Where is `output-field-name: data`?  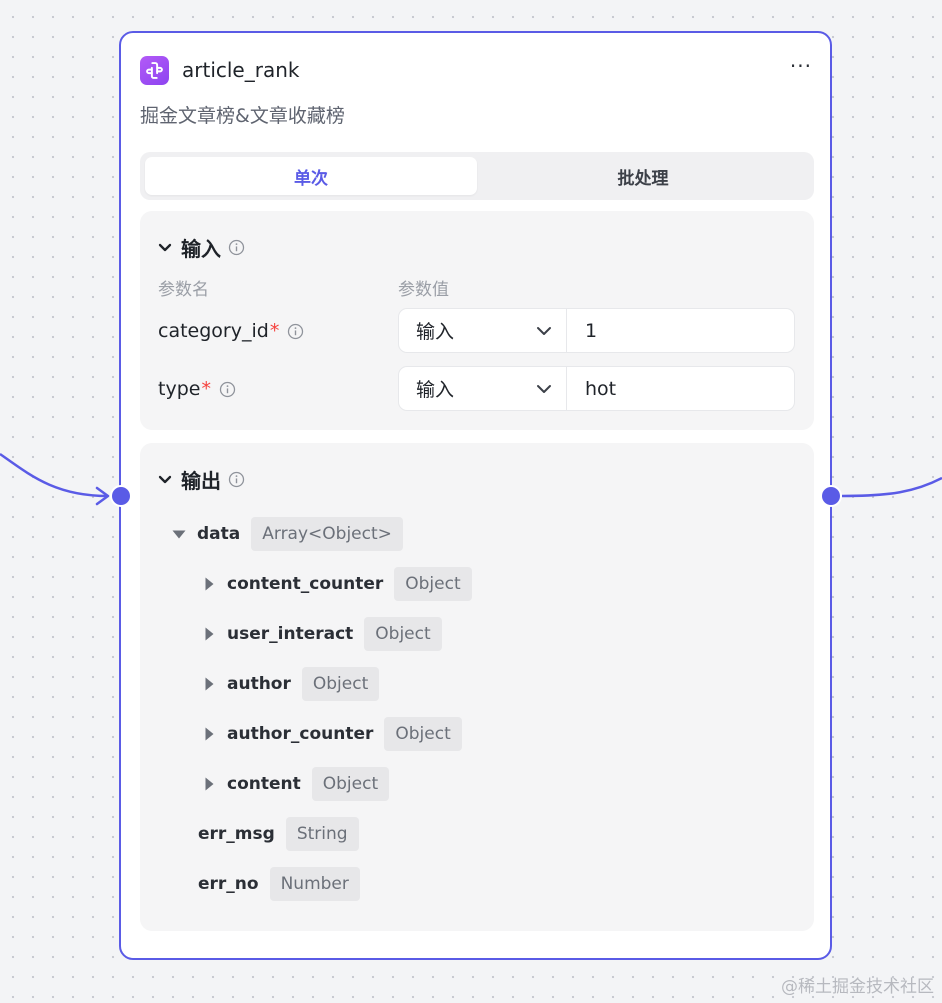
output-field-name: data is located at coordinates (219, 534).